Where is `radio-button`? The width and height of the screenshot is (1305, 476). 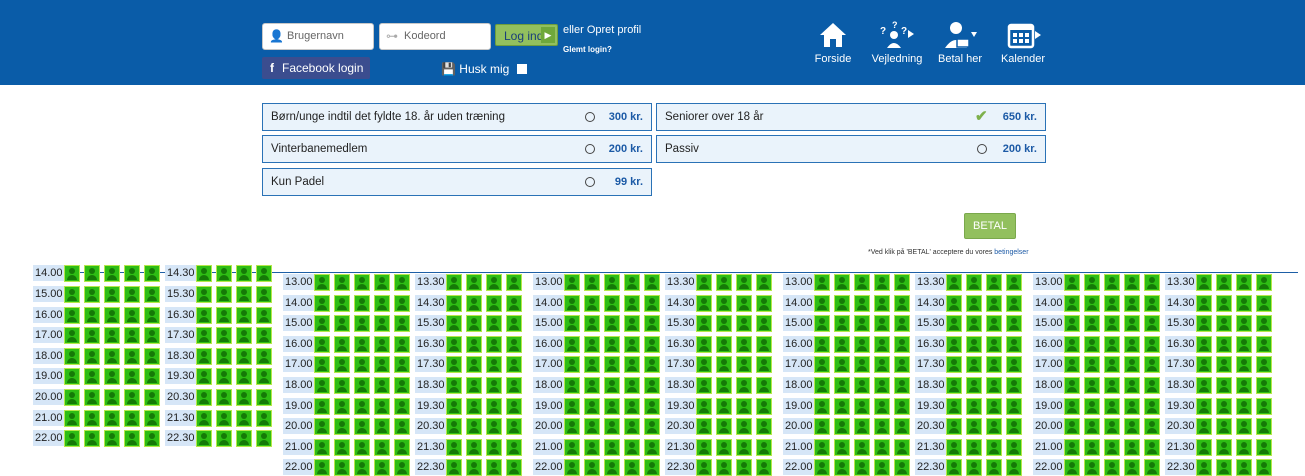
radio-button is located at coordinates (590, 149).